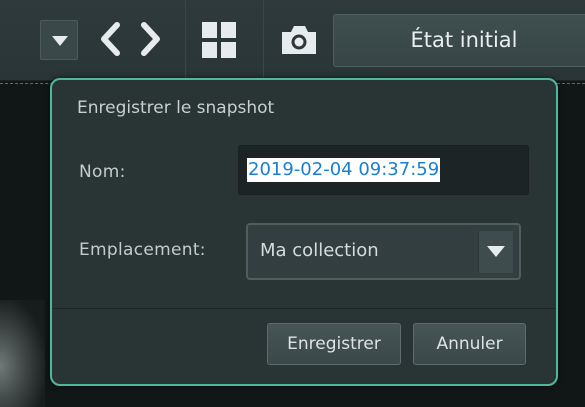  I want to click on name-label: Nom:, so click(102, 172).